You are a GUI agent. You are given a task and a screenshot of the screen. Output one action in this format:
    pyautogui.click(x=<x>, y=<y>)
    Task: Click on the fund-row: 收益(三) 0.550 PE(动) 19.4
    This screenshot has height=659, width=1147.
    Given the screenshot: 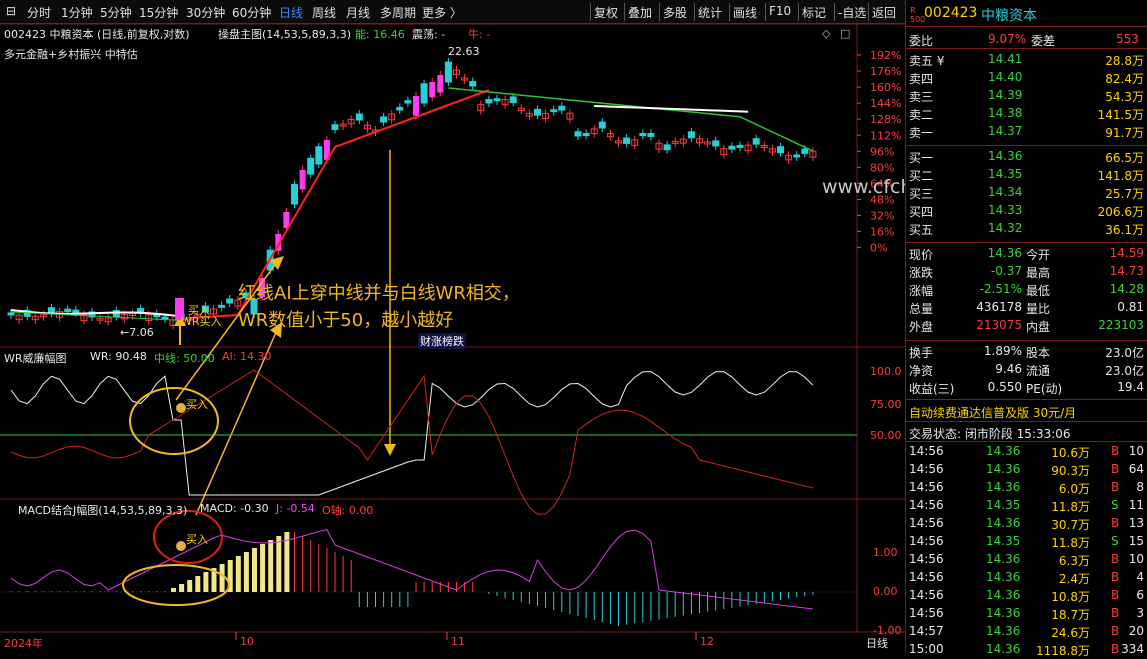 What is the action you would take?
    pyautogui.click(x=1026, y=388)
    